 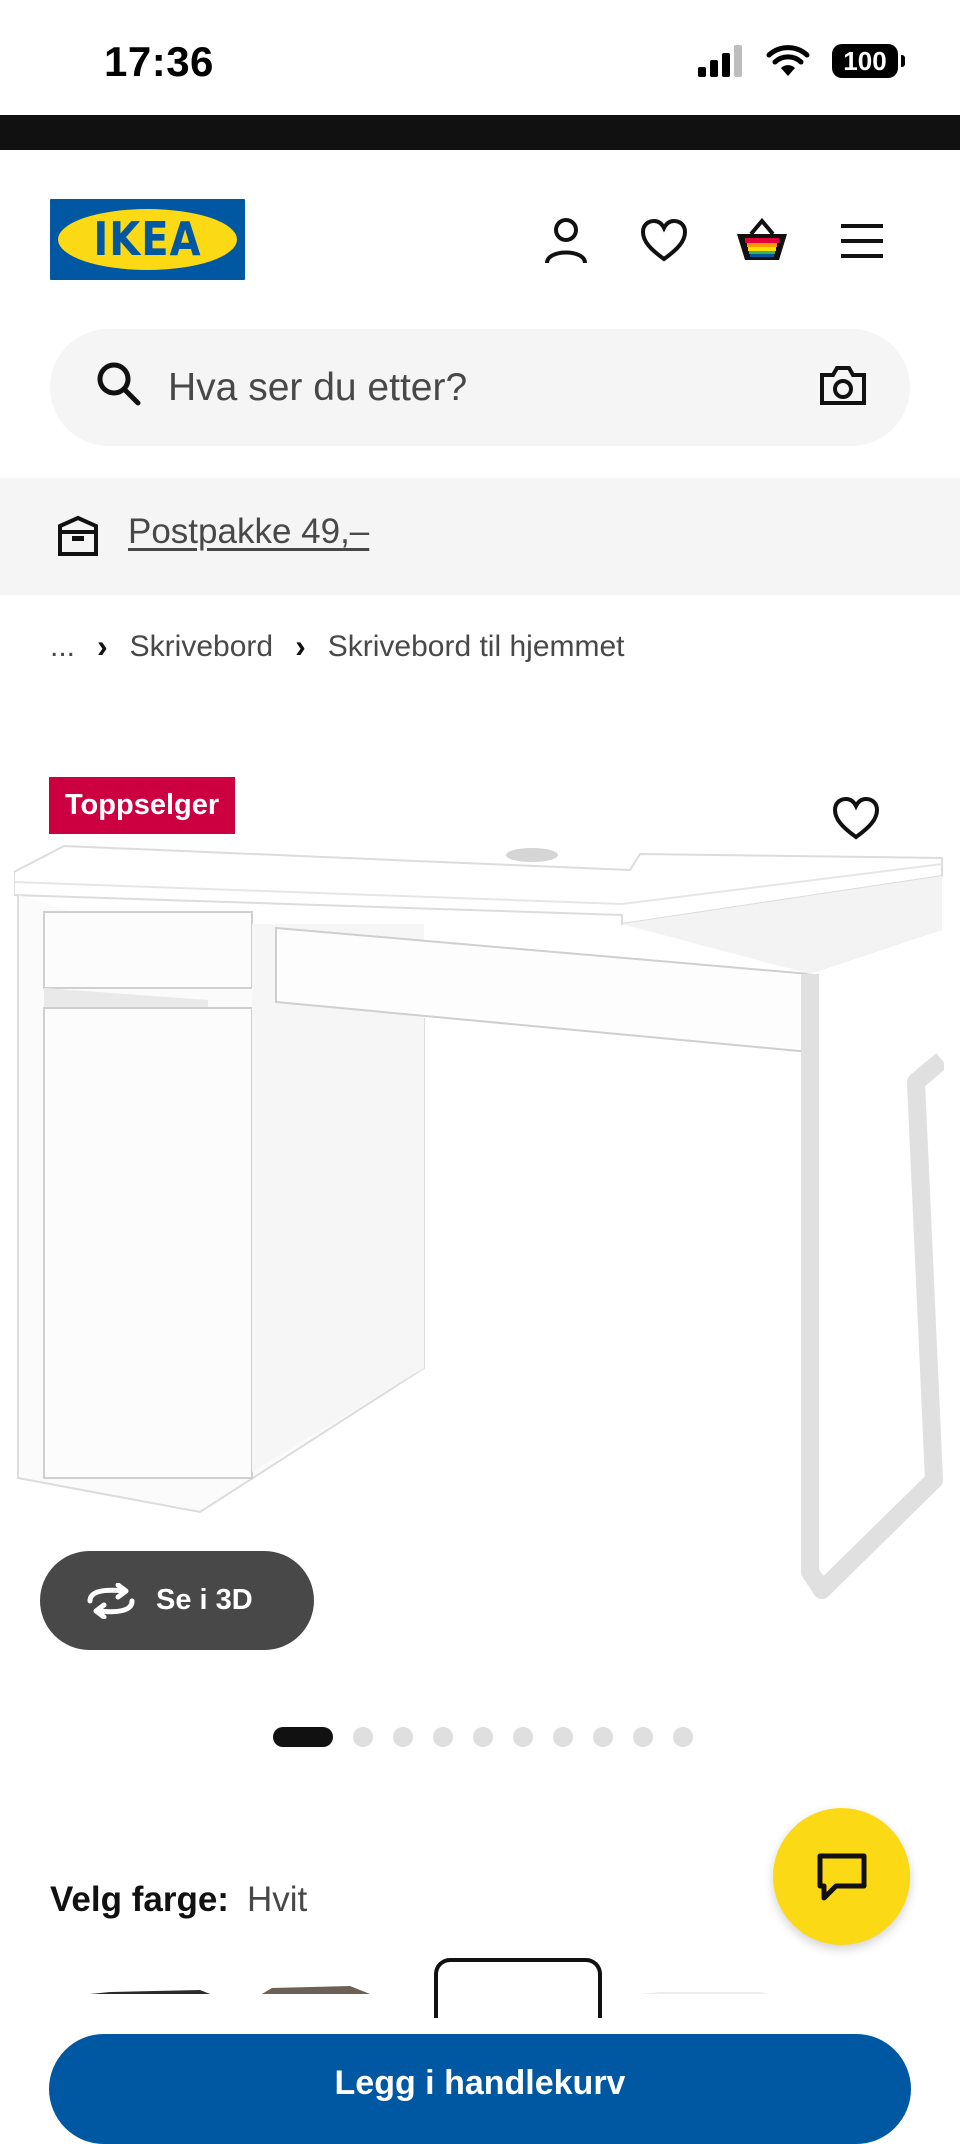 I want to click on breadcrumb-item-desks: Skrivebord, so click(x=201, y=647).